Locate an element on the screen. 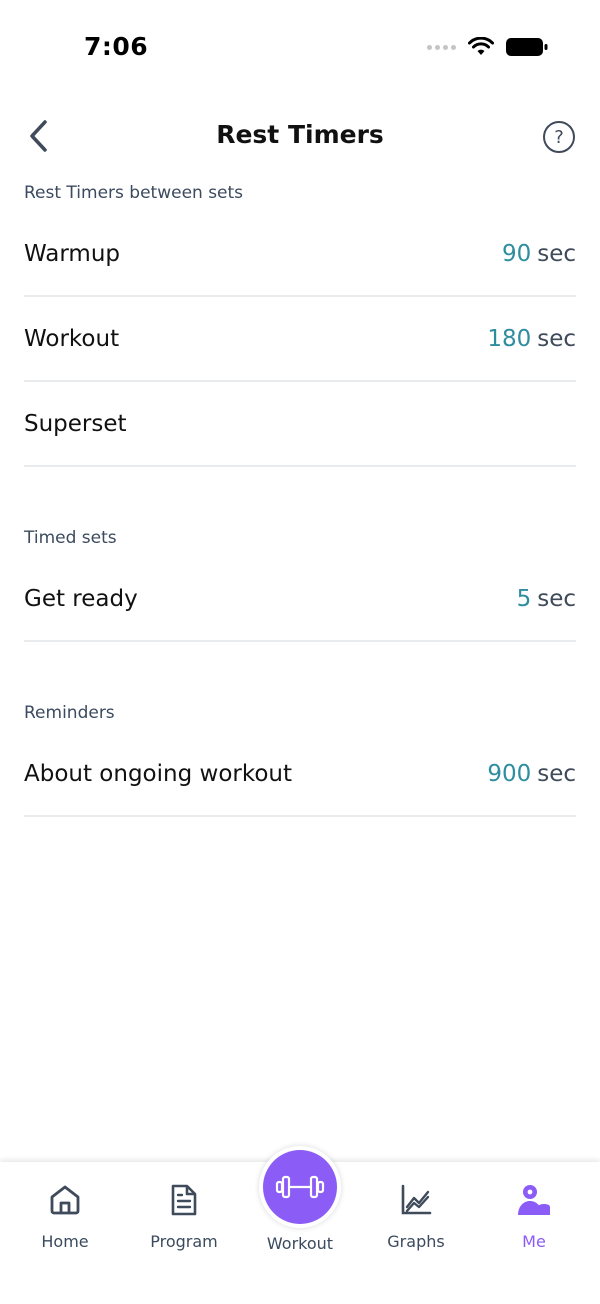 This screenshot has width=600, height=1304. row-label: About ongoing workout is located at coordinates (158, 773).